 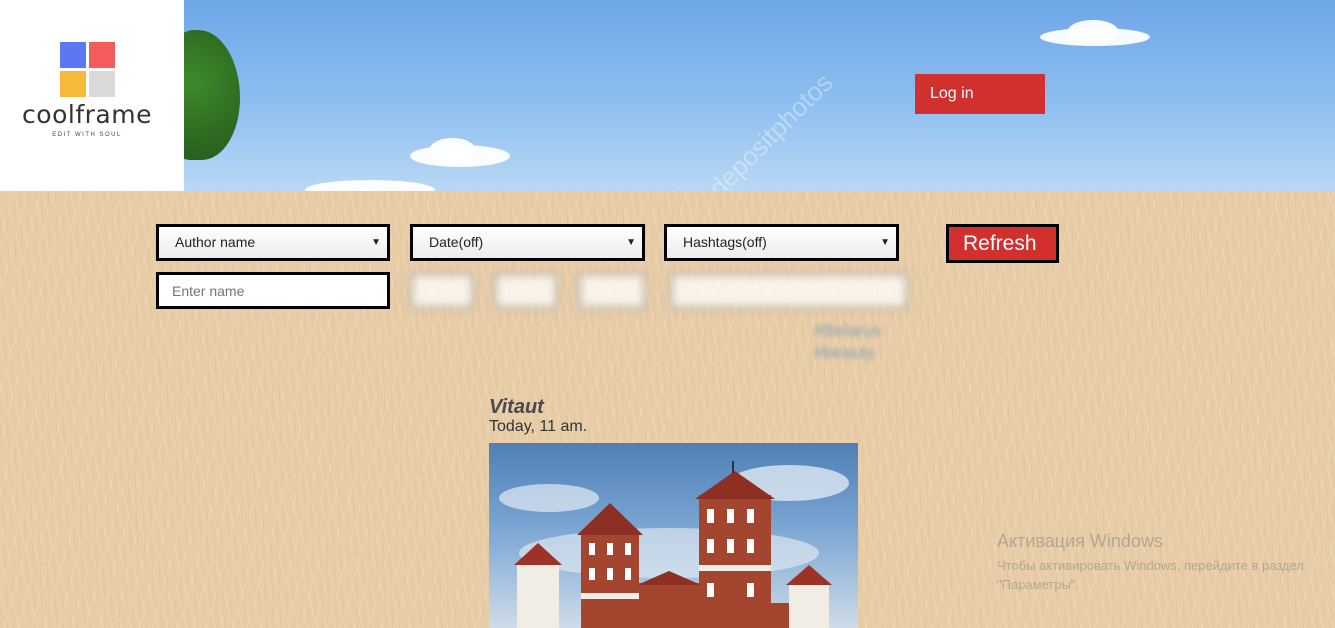 What do you see at coordinates (88, 70) in the screenshot?
I see `logo-squares-icon` at bounding box center [88, 70].